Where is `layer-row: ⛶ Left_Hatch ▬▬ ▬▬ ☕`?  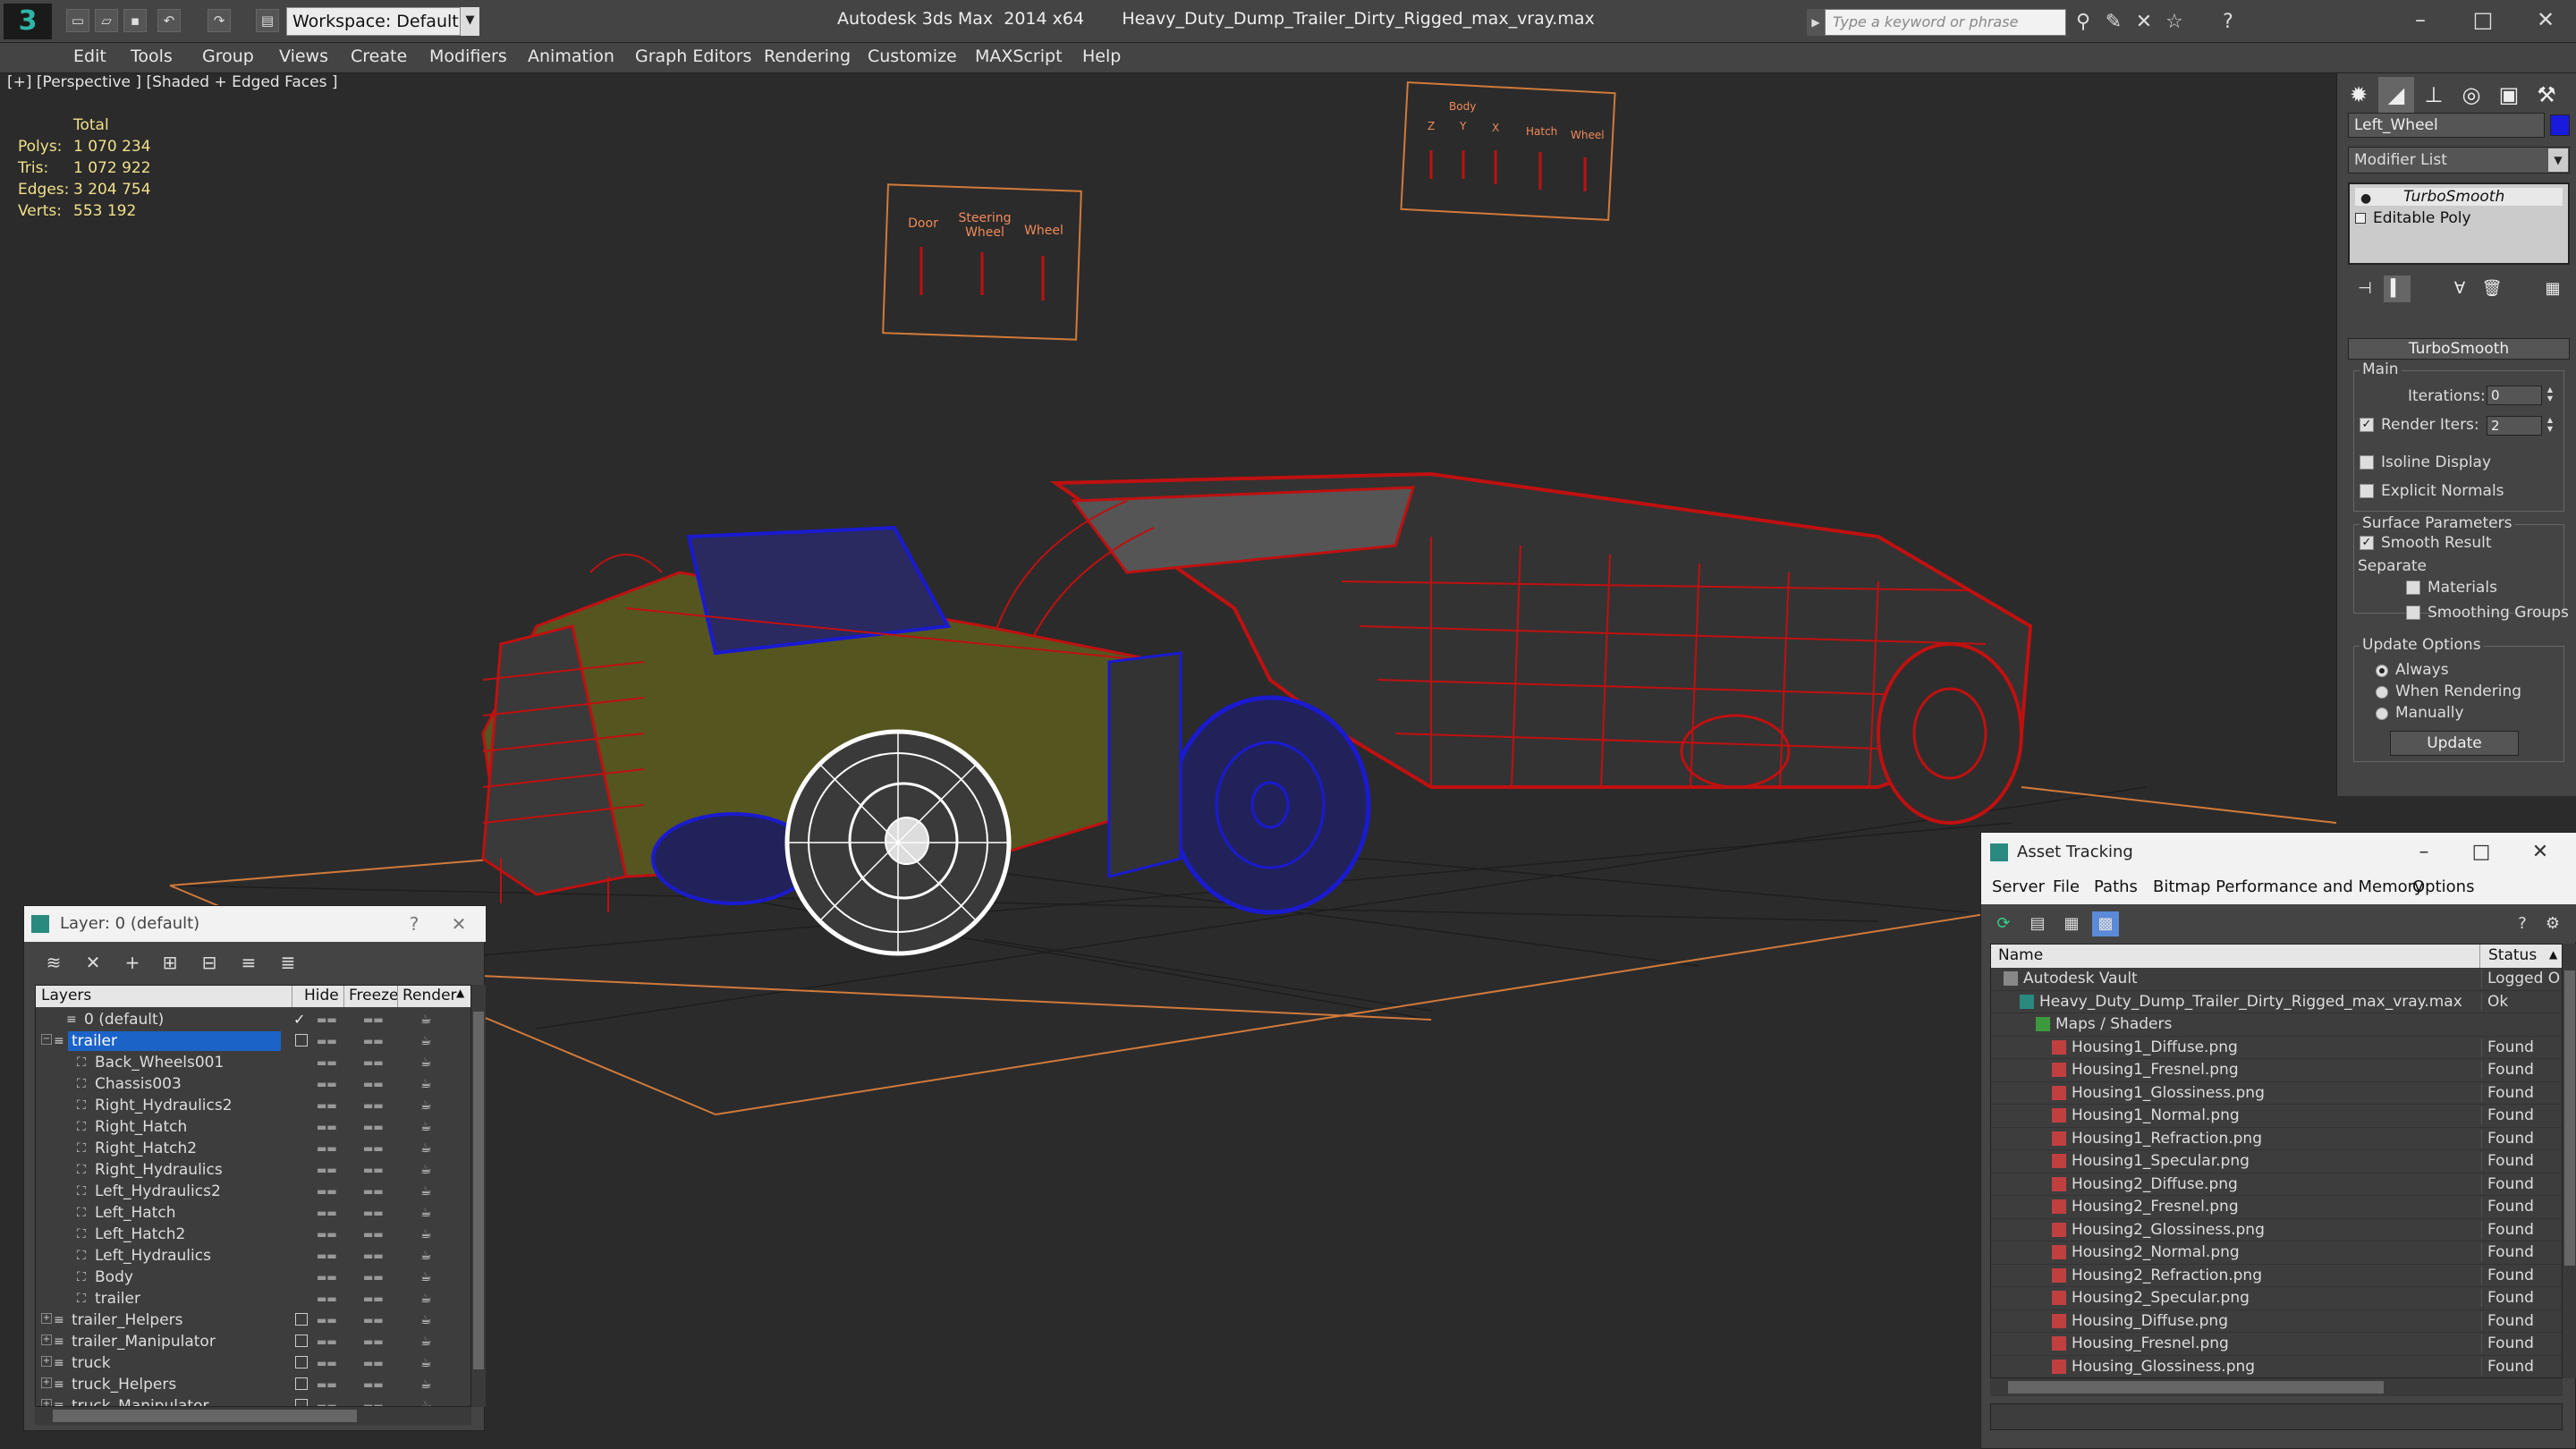
layer-row: ⛶ Left_Hatch ▬▬ ▬▬ ☕ is located at coordinates (246, 1213).